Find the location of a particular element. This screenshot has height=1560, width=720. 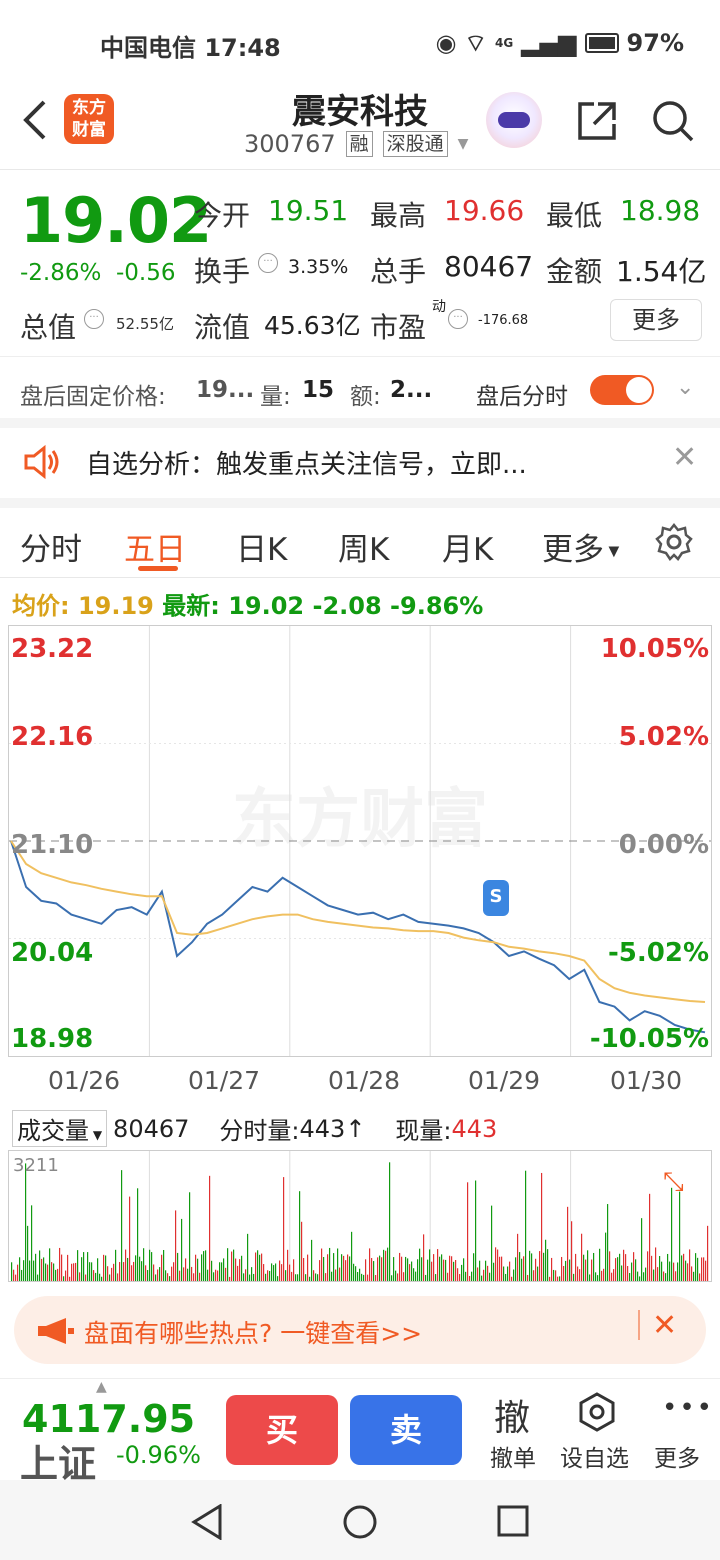

sell-button: 卖 is located at coordinates (406, 1430).